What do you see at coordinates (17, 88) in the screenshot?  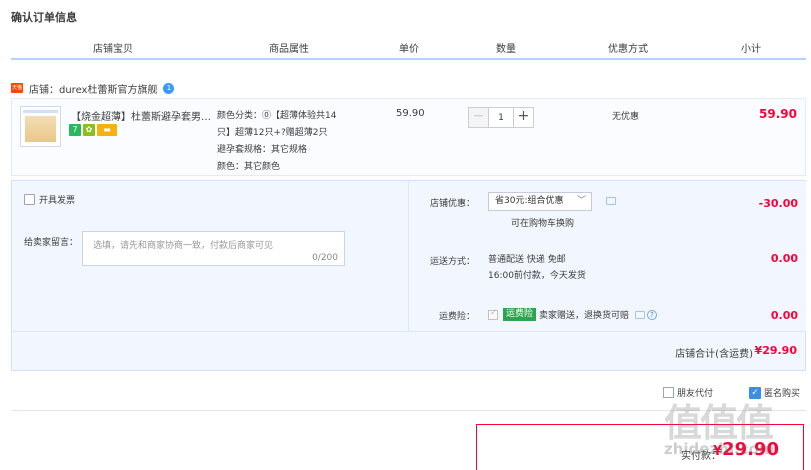 I see `tmall-shop-icon: 天猫` at bounding box center [17, 88].